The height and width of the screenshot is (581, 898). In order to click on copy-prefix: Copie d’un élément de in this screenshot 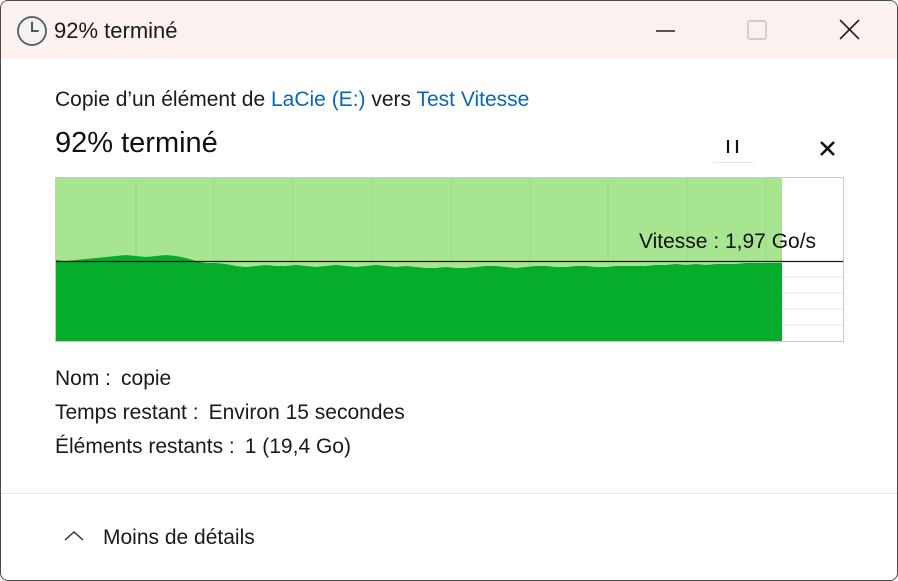, I will do `click(163, 99)`.